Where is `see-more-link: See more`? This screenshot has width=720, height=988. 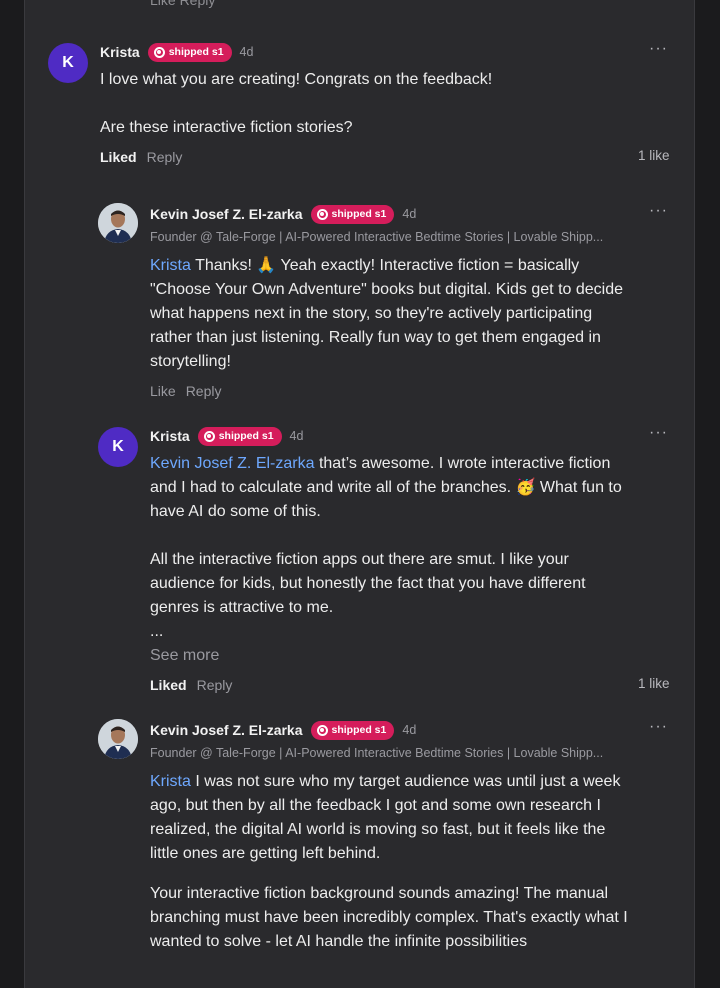
see-more-link: See more is located at coordinates (389, 656).